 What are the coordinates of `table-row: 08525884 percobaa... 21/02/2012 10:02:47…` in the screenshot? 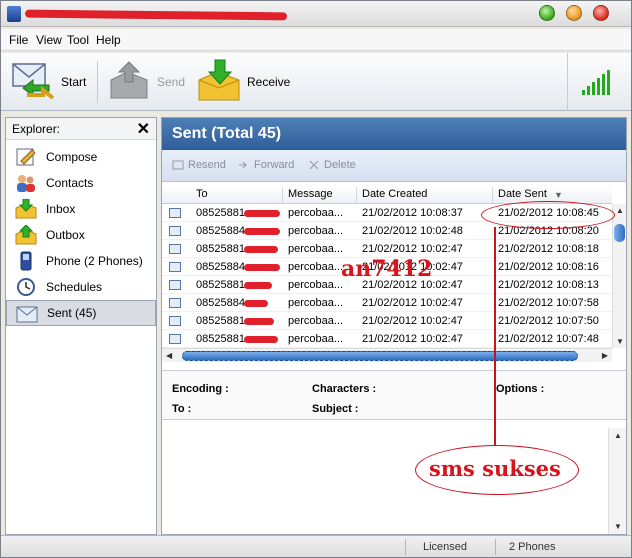 It's located at (387, 303).